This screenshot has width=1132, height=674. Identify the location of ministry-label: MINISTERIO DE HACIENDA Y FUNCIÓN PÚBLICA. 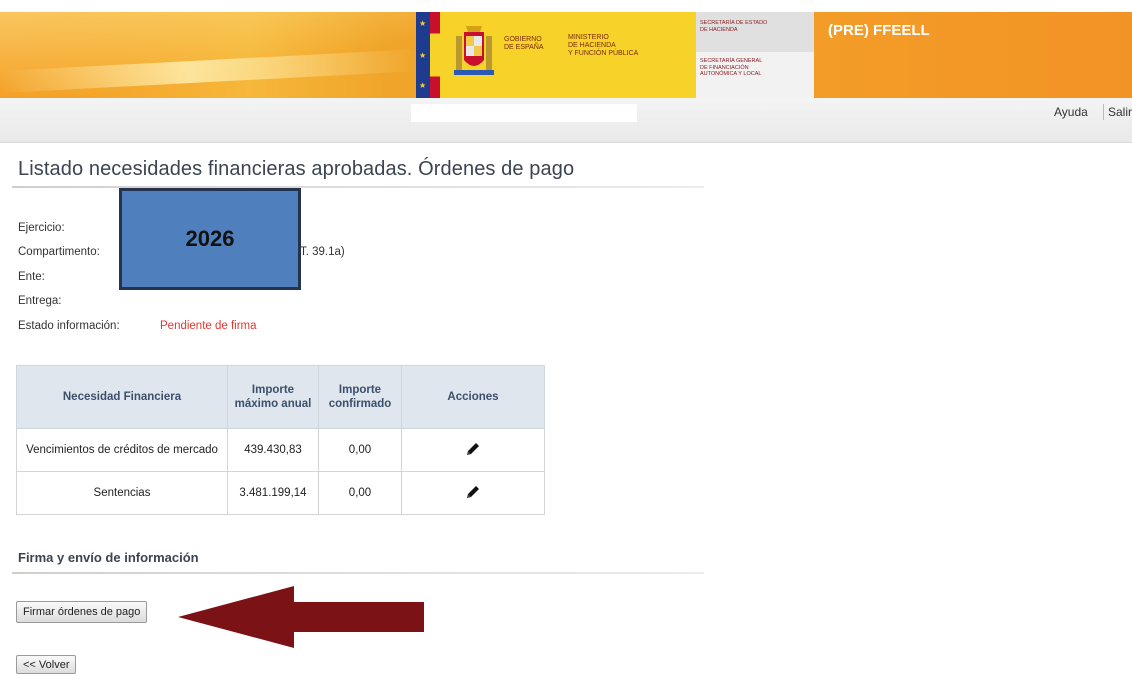
(603, 45).